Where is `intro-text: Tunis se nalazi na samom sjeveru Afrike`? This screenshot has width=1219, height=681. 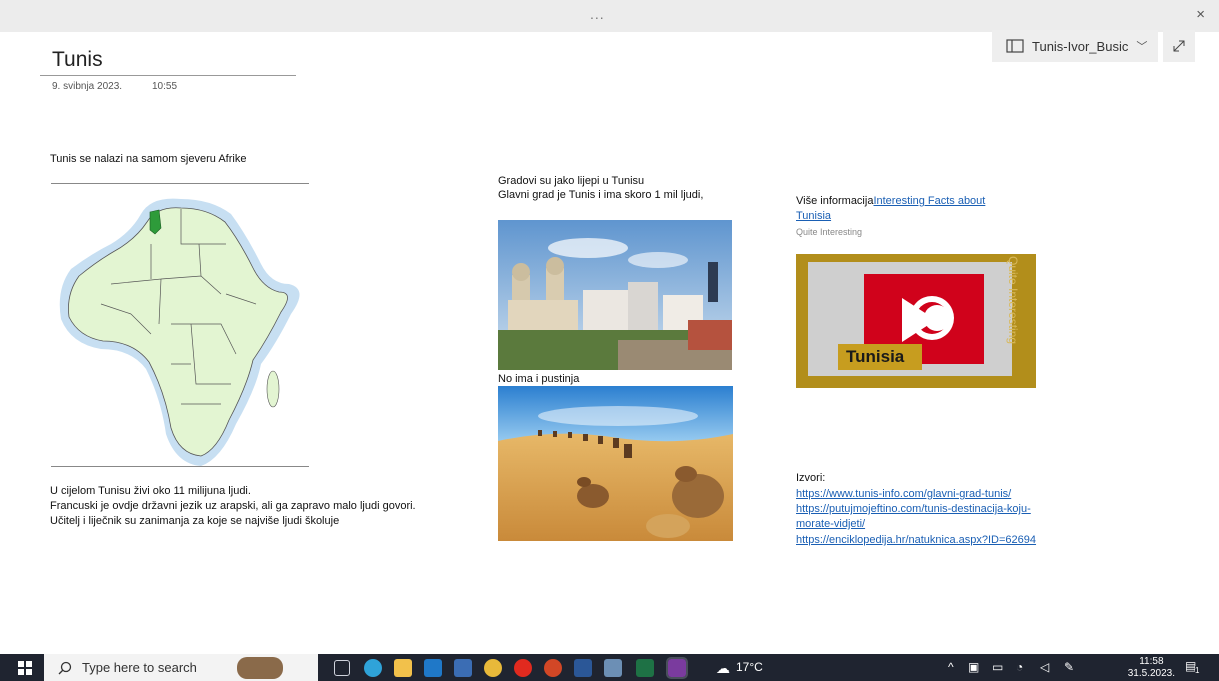 intro-text: Tunis se nalazi na samom sjeveru Afrike is located at coordinates (148, 159).